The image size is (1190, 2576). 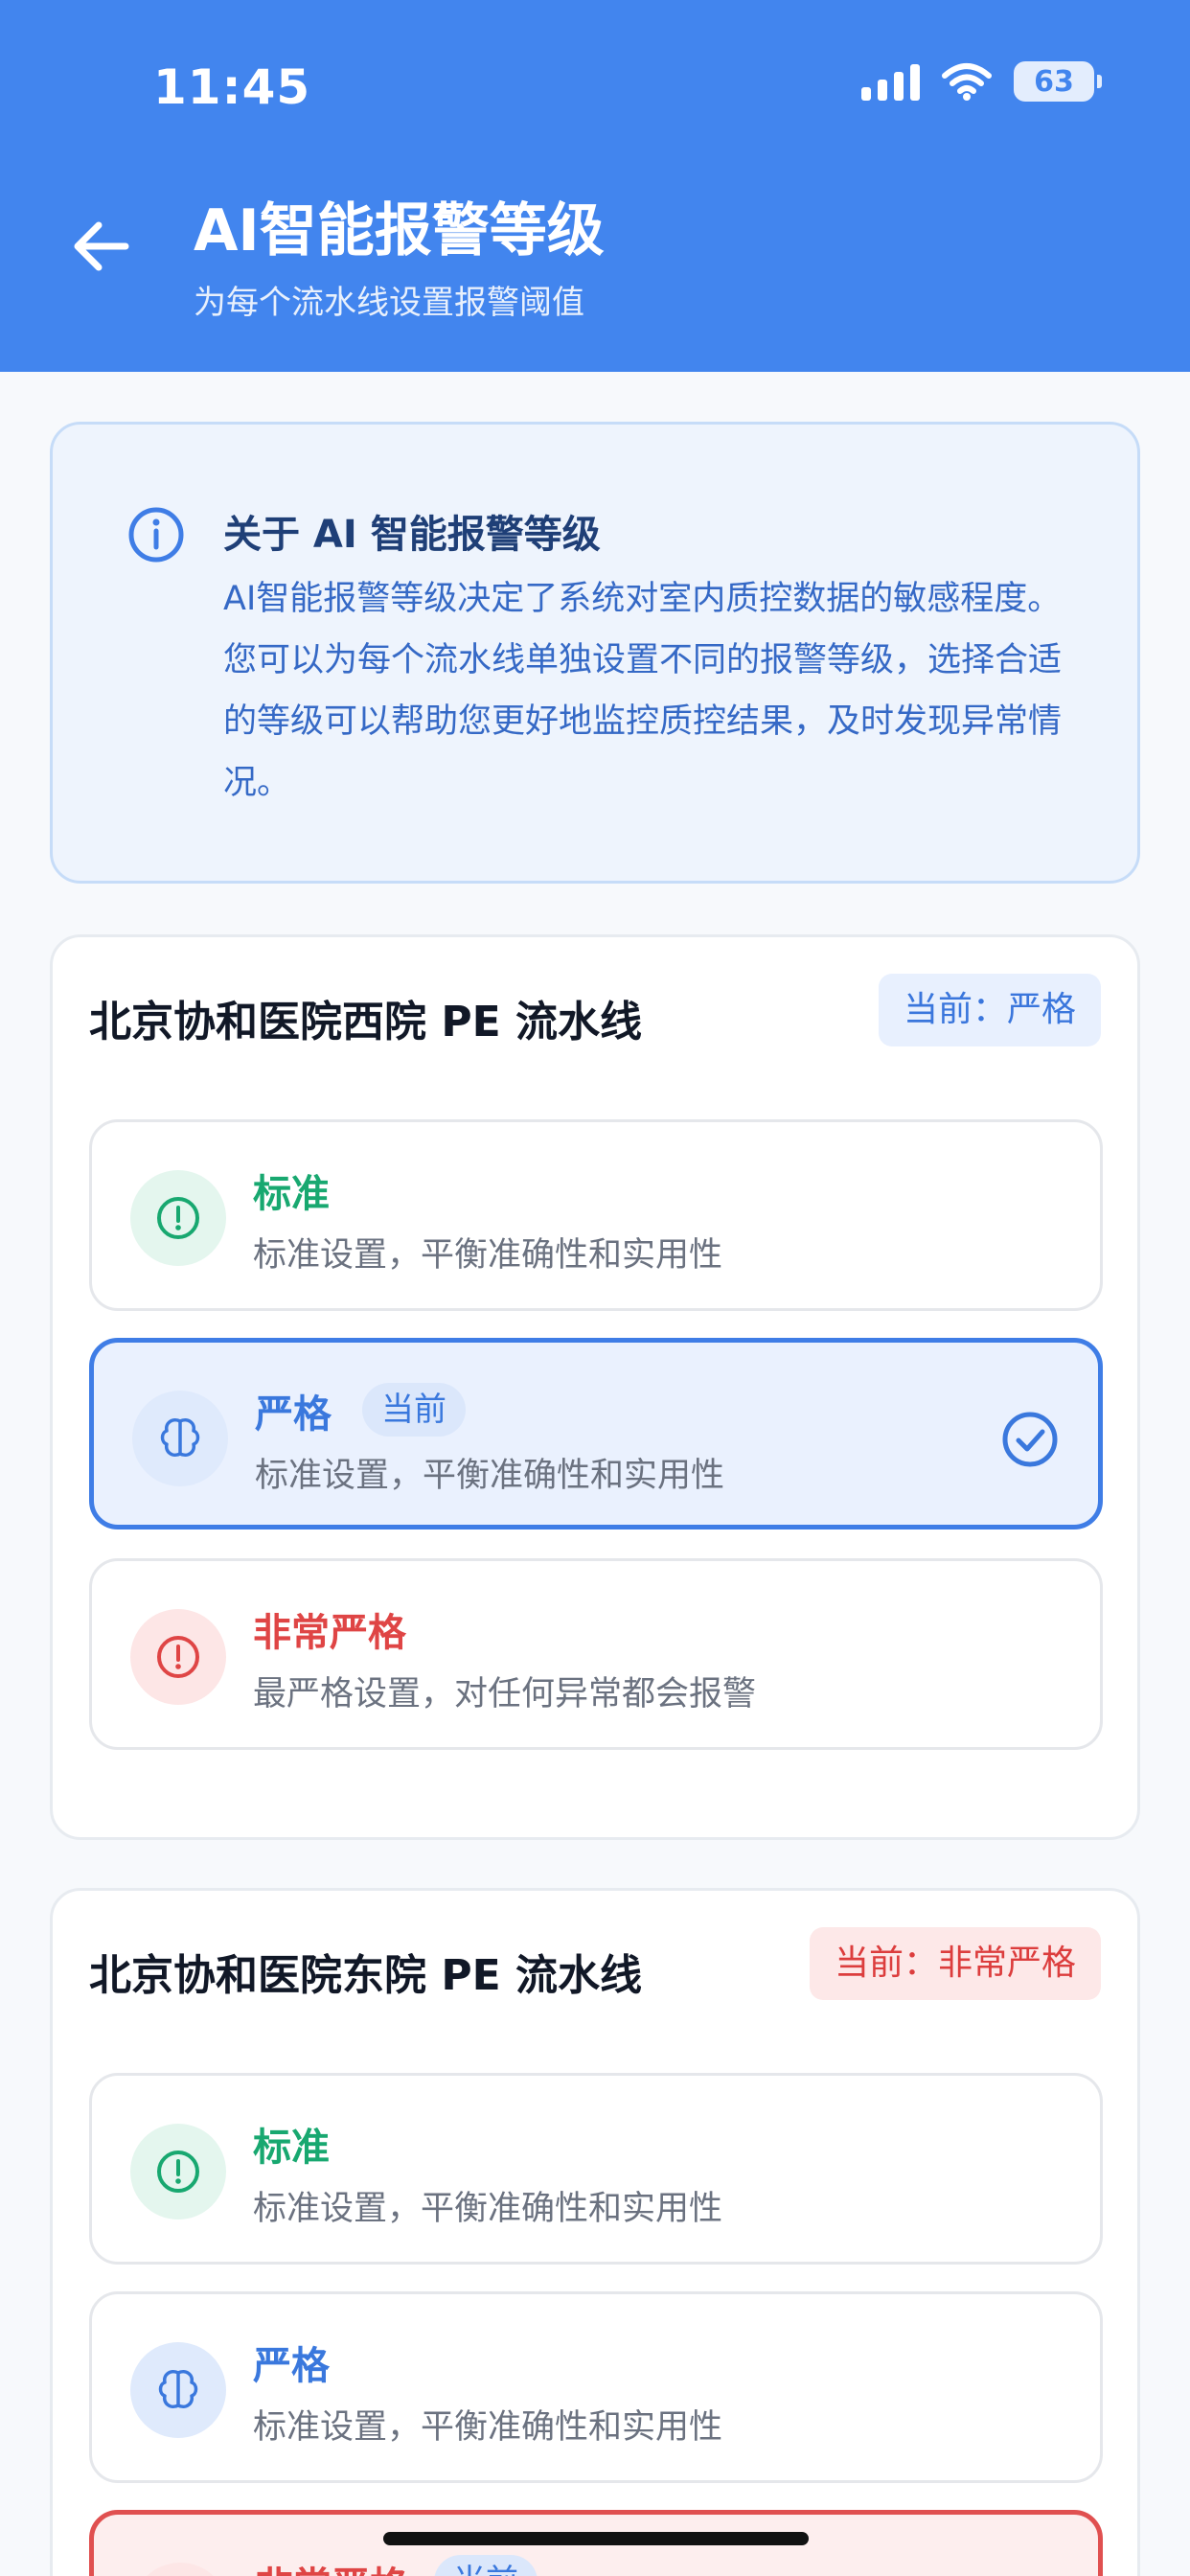 I want to click on status-icons: 63, so click(x=982, y=81).